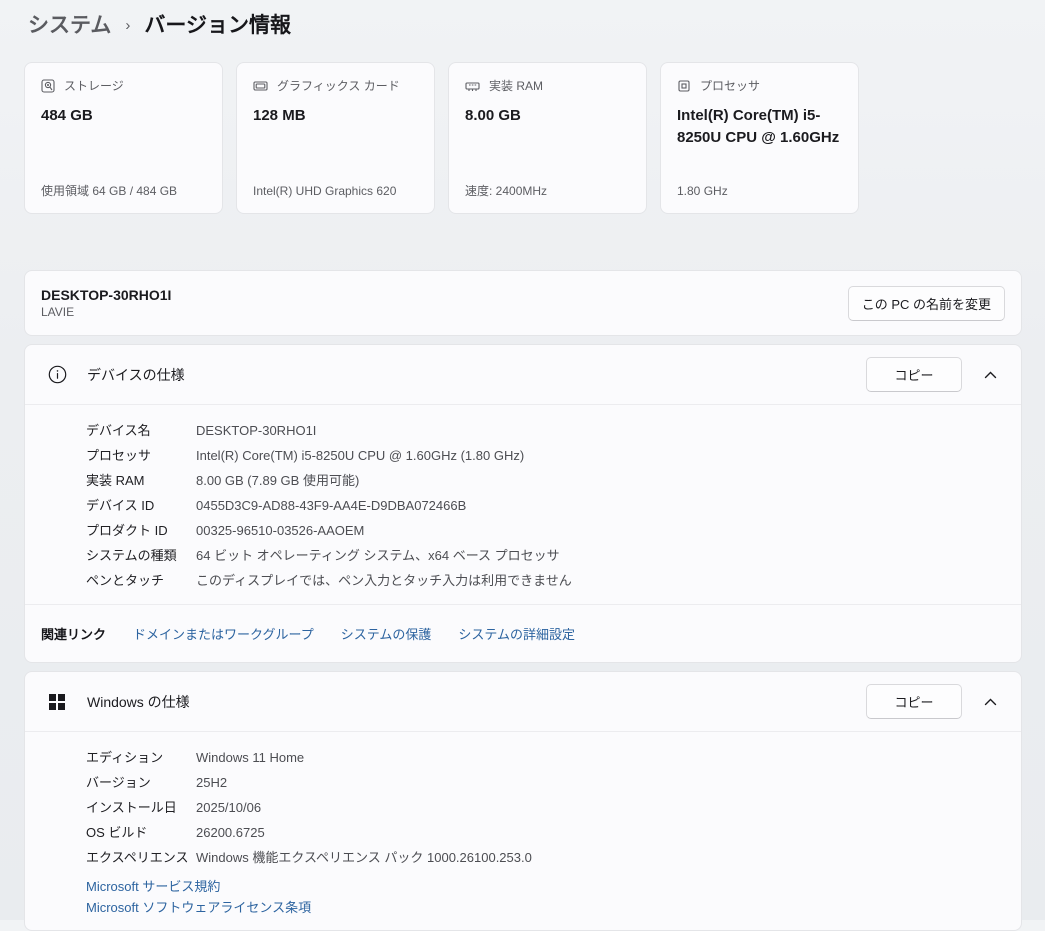 This screenshot has width=1045, height=931. I want to click on graphics-card-detail: Intel(R) UHD Graphics 620, so click(325, 191).